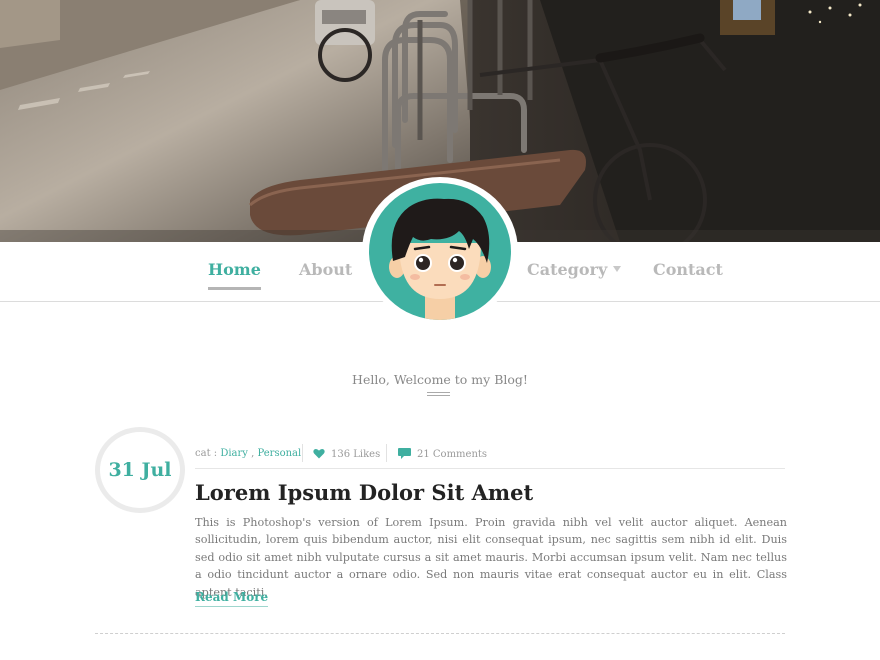 The width and height of the screenshot is (880, 660). I want to click on avatar-illustration, so click(440, 251).